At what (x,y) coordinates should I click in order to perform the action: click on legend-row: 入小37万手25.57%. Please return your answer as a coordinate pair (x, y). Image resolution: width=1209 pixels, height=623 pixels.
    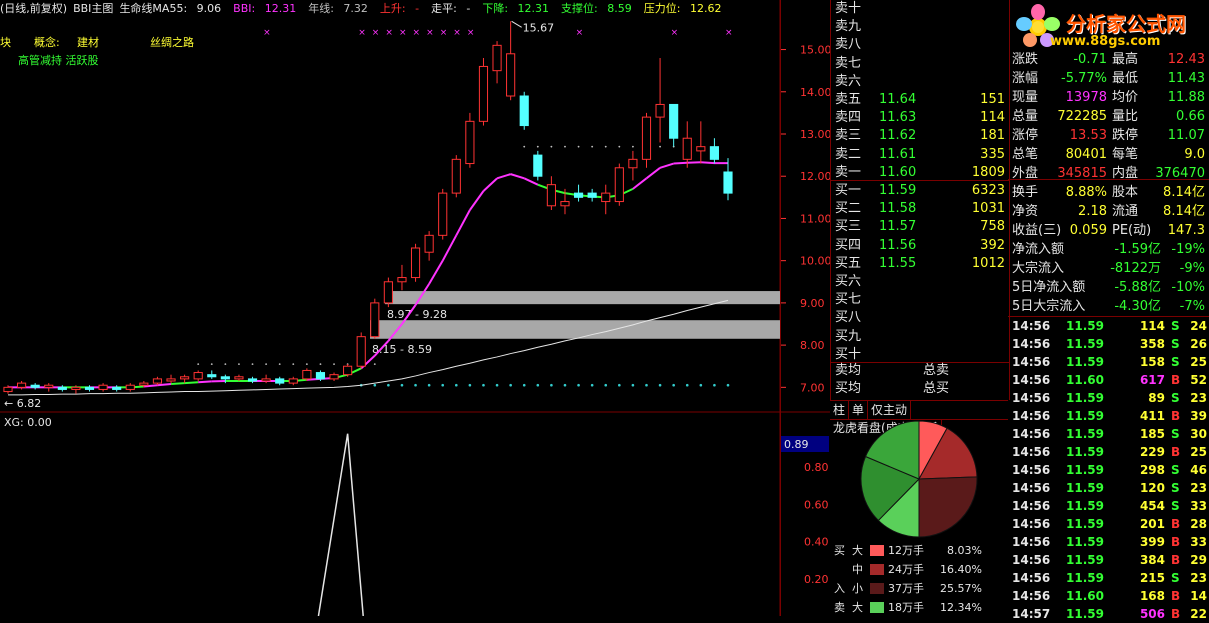
    Looking at the image, I should click on (919, 588).